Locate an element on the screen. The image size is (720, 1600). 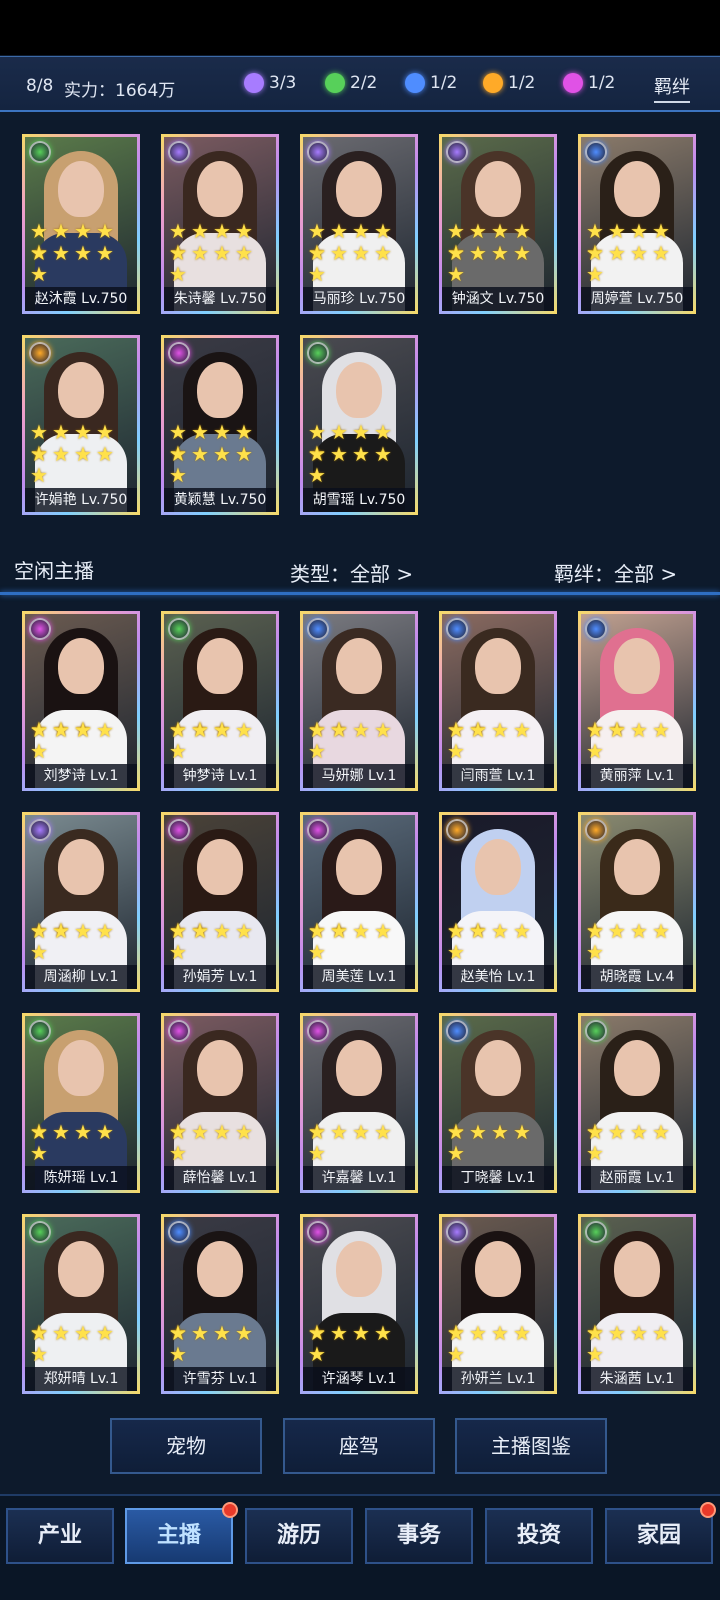
streamer-card: ★ ★ ★ ★ ★★ 孙妍兰 Lv.1 is located at coordinates (498, 1304).